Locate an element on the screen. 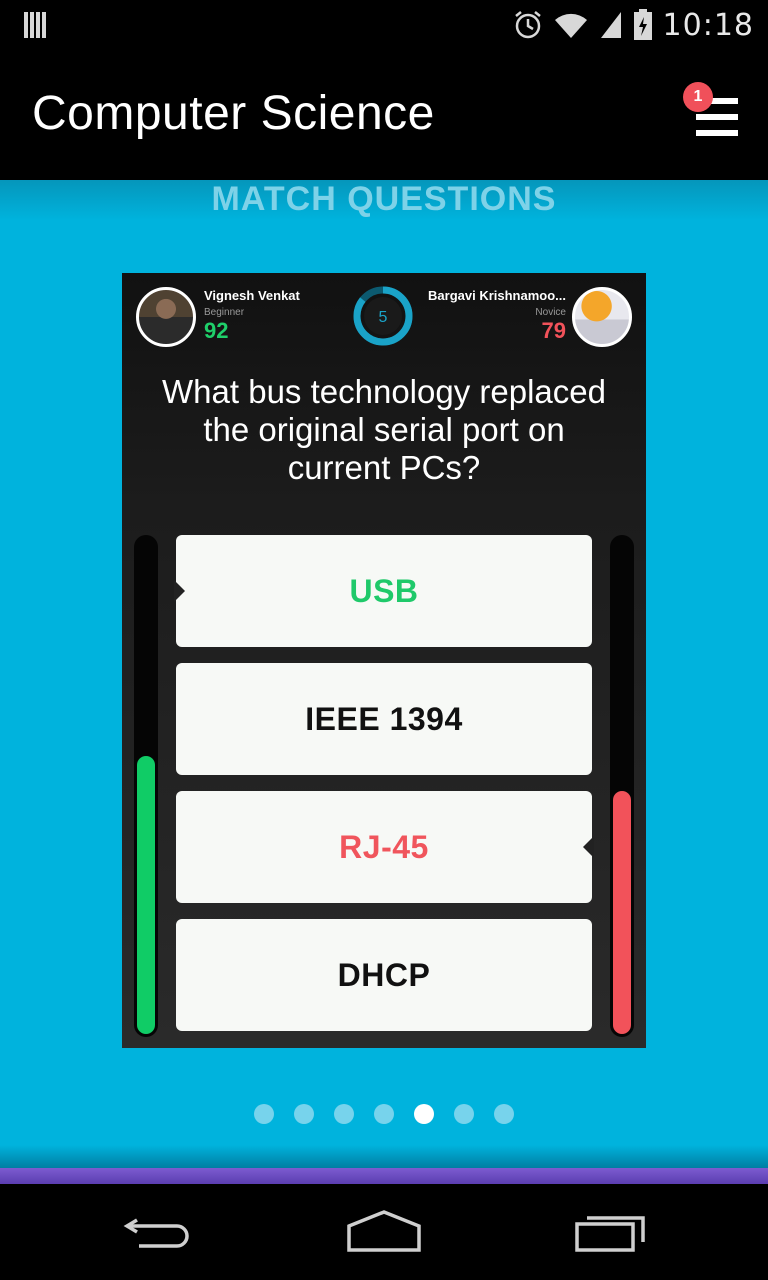 The height and width of the screenshot is (1280, 768). alarm-icon is located at coordinates (527, 25).